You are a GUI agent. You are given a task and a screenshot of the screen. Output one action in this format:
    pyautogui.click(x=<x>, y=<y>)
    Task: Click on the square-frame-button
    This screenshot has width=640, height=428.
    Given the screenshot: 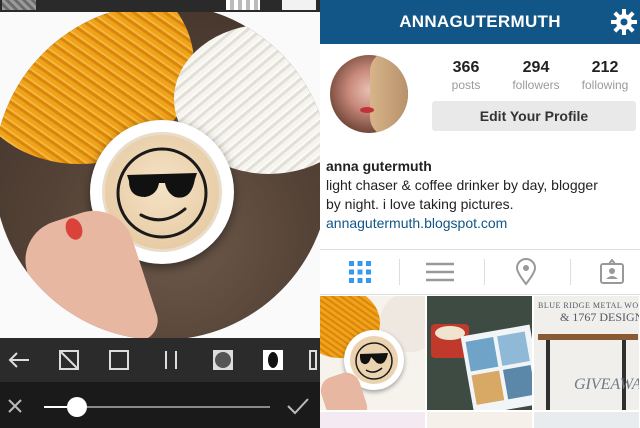 What is the action you would take?
    pyautogui.click(x=119, y=360)
    